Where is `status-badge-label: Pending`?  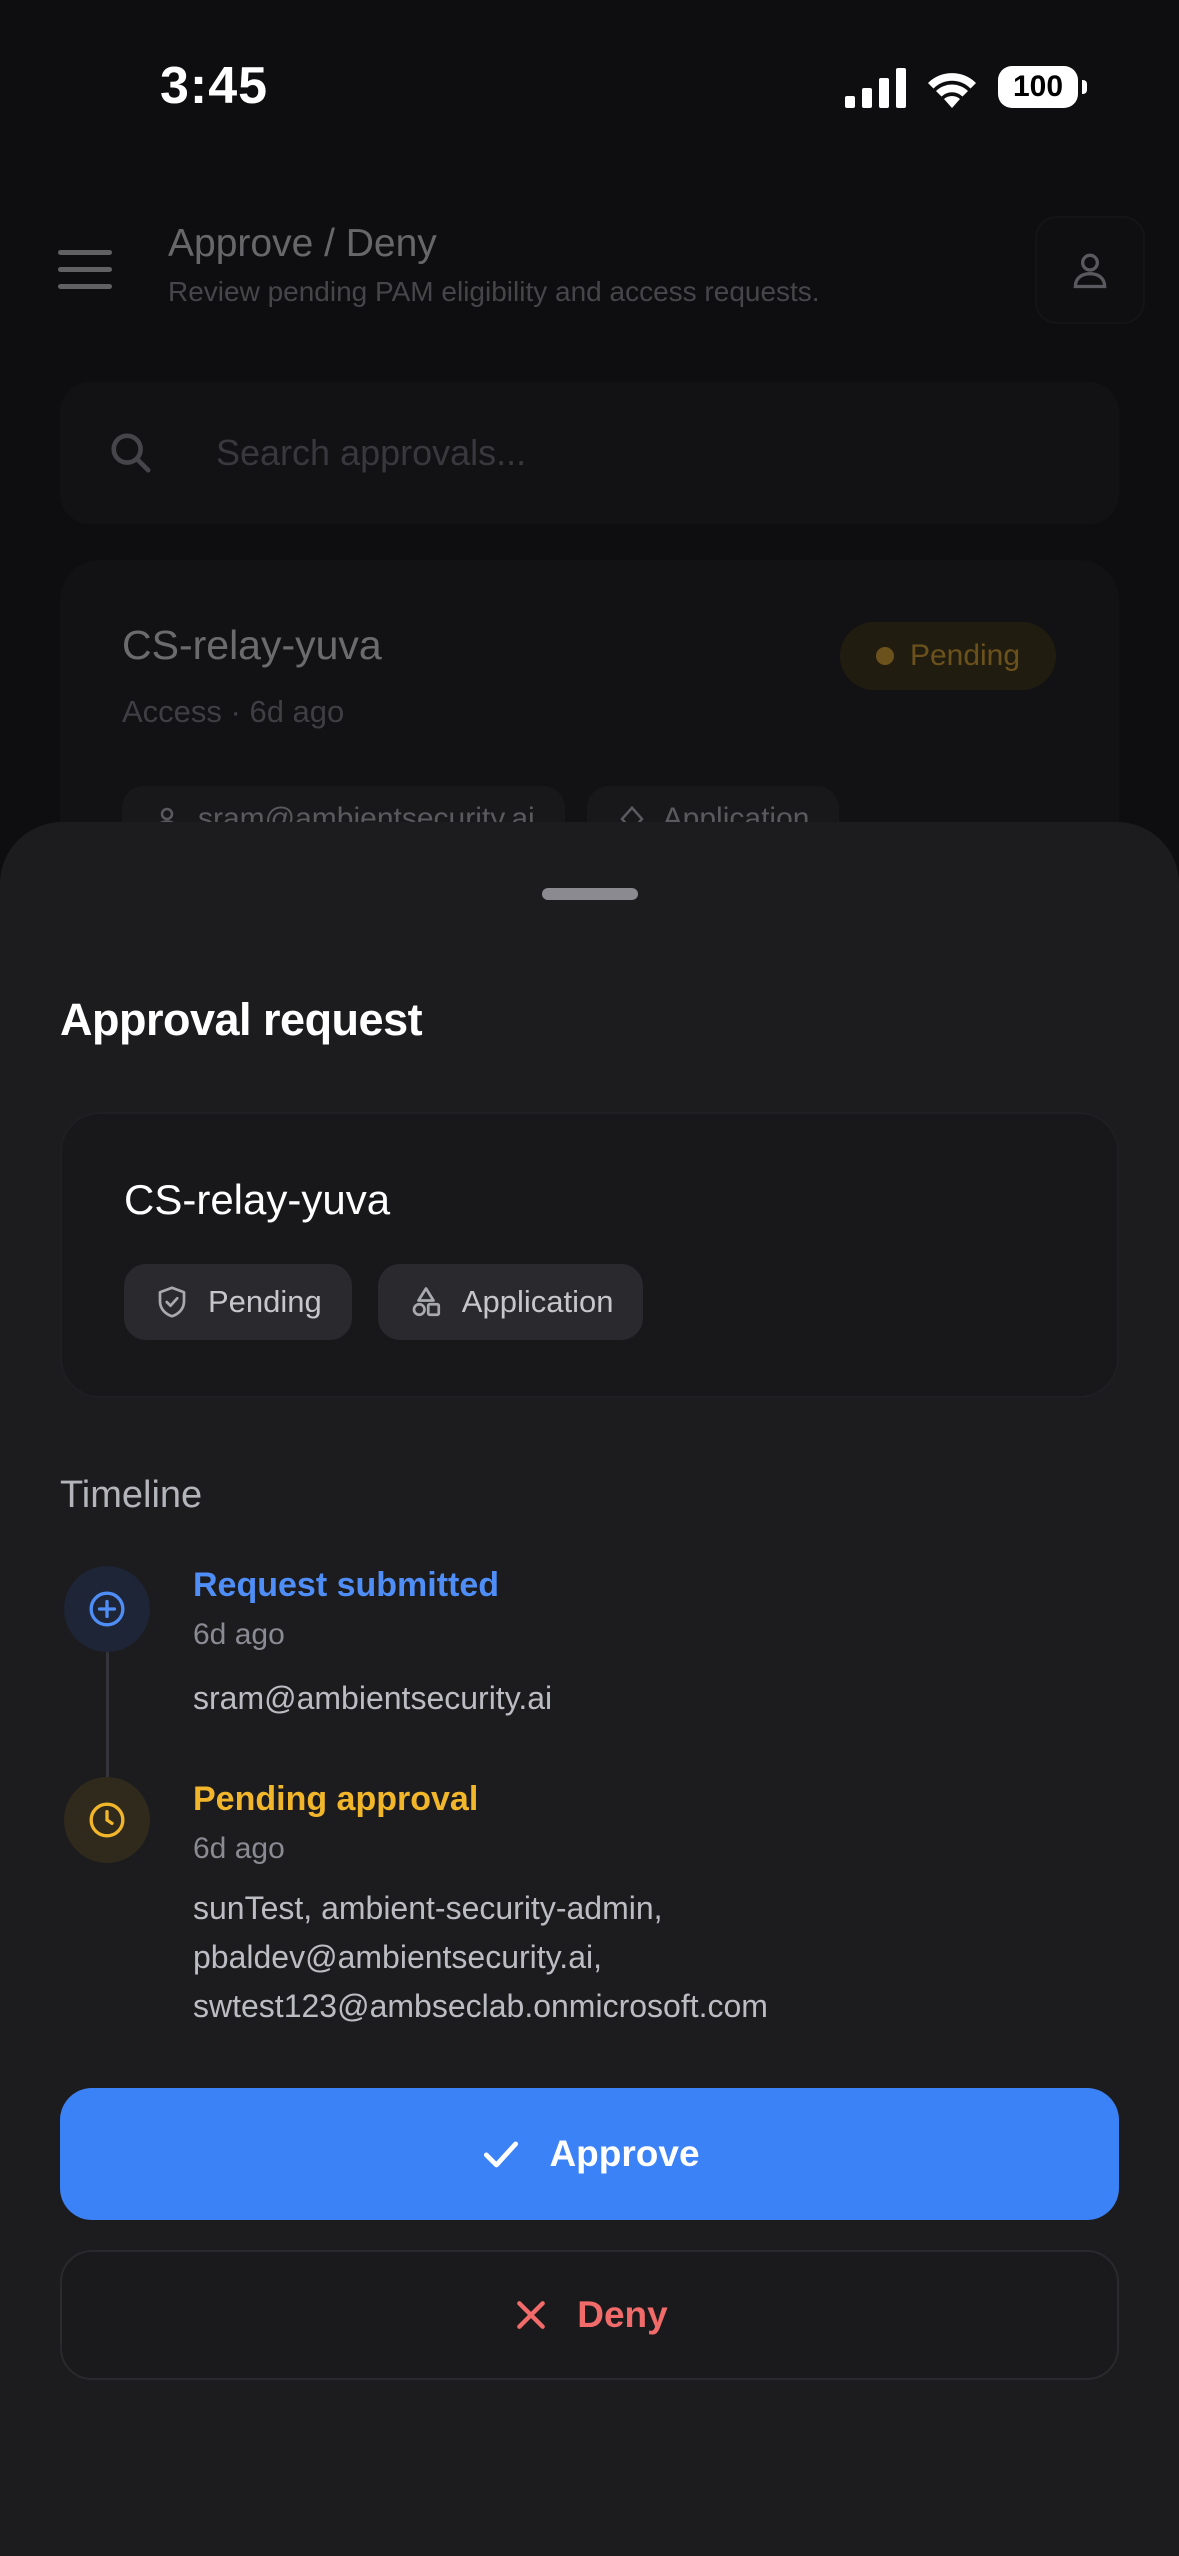
status-badge-label: Pending is located at coordinates (965, 655).